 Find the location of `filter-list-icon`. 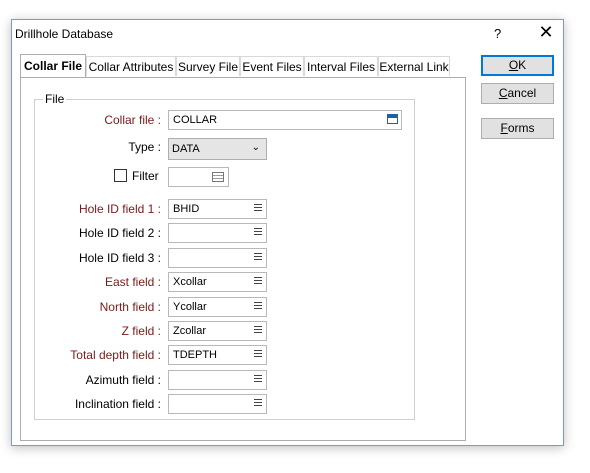

filter-list-icon is located at coordinates (218, 177).